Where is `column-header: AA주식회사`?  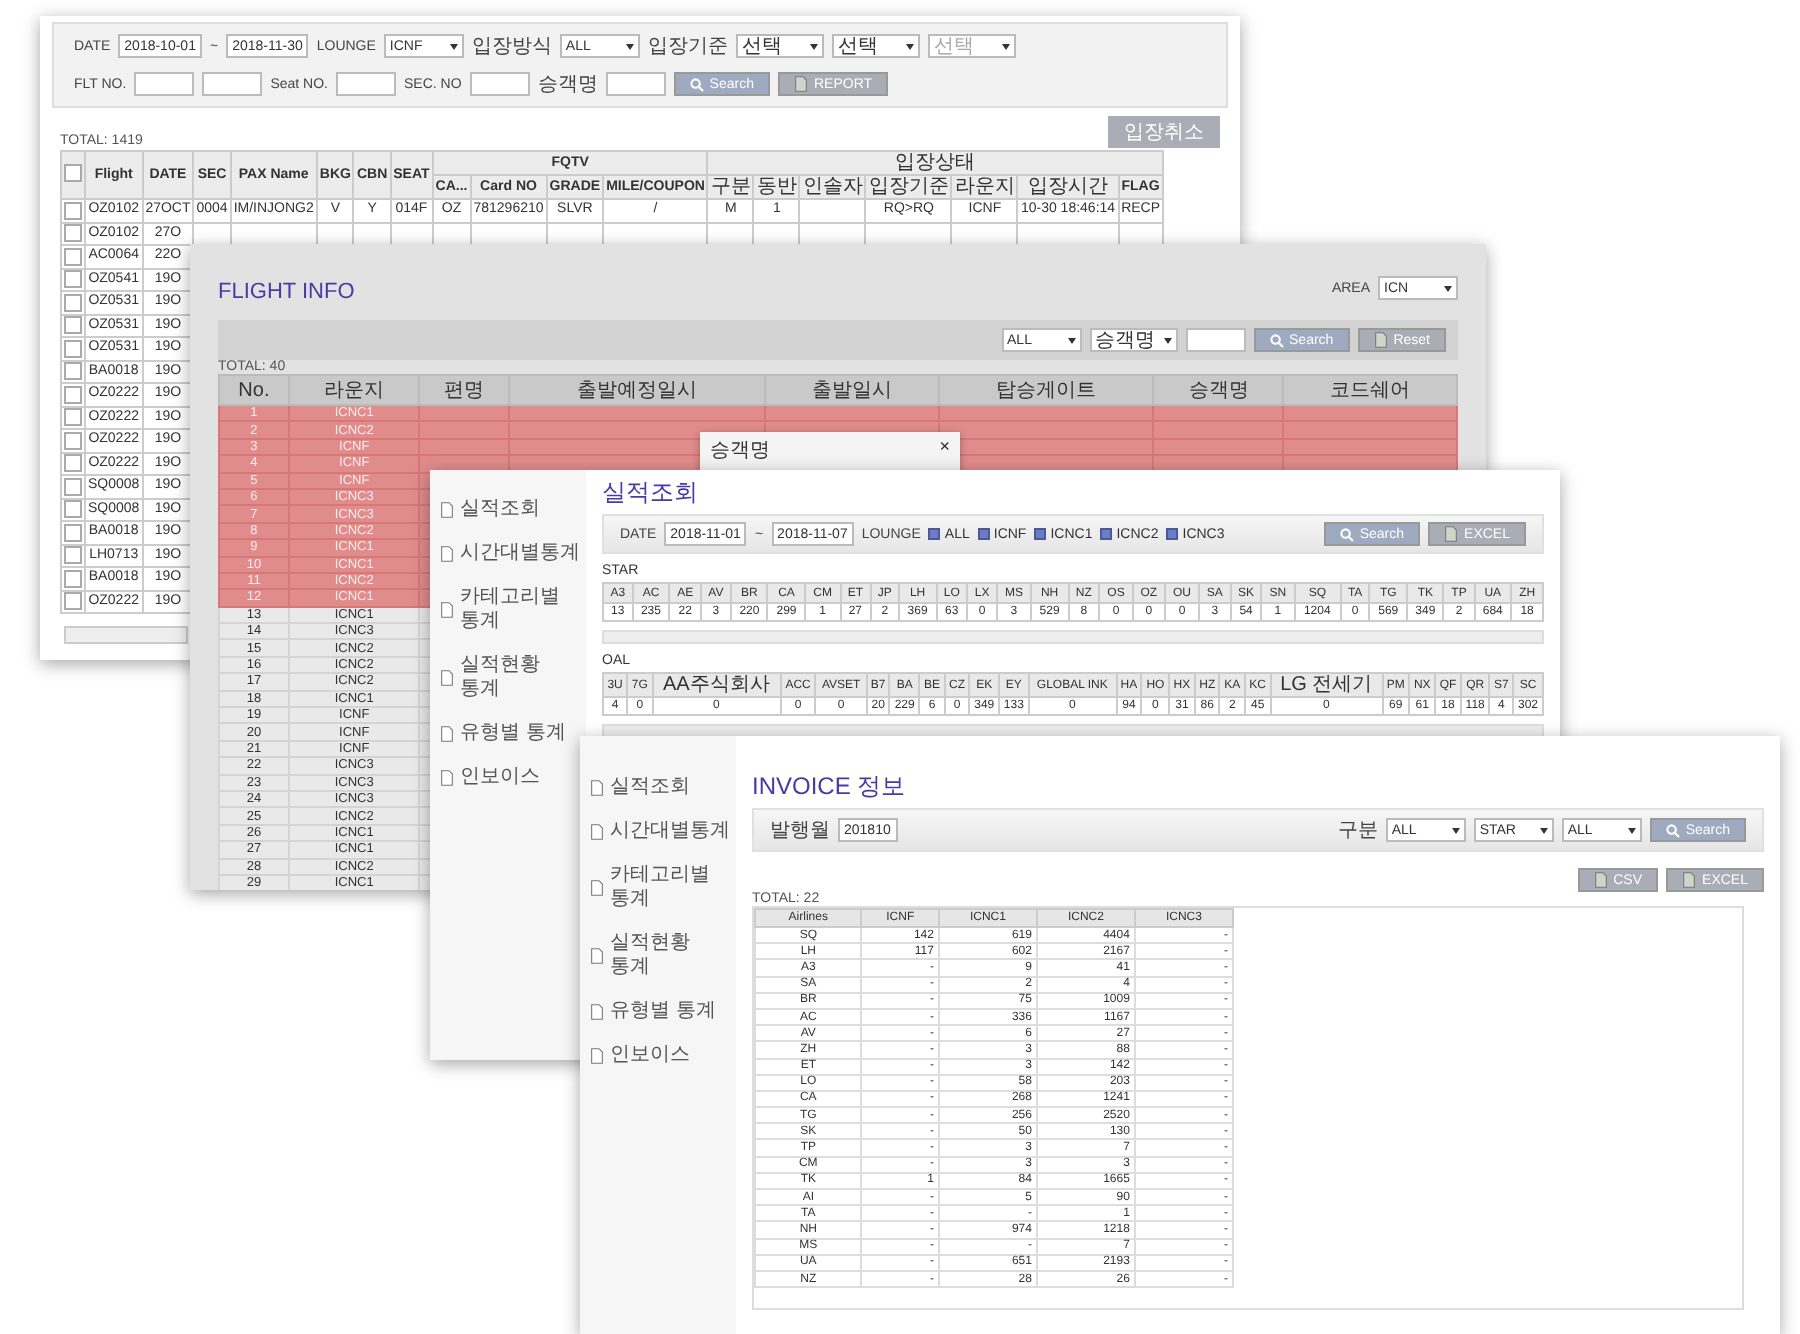 column-header: AA주식회사 is located at coordinates (716, 685).